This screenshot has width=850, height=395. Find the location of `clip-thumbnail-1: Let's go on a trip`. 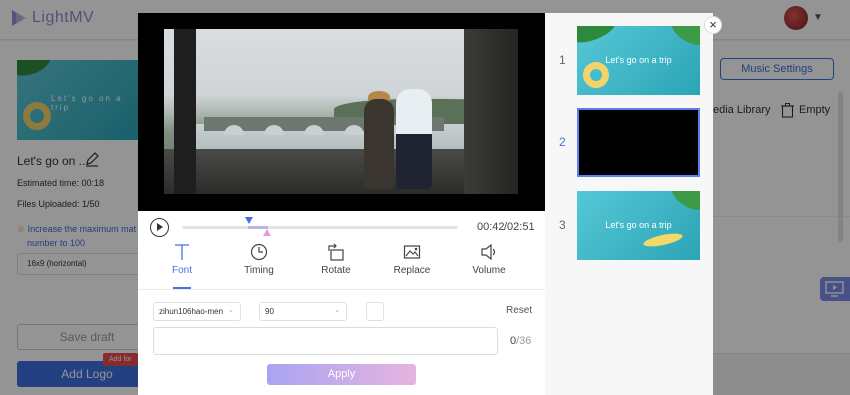

clip-thumbnail-1: Let's go on a trip is located at coordinates (638, 60).